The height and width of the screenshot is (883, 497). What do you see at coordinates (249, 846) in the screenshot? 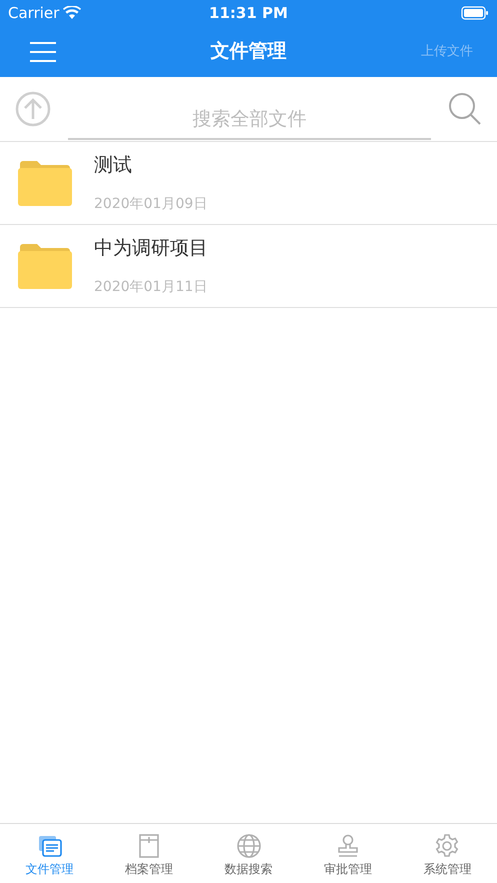
I see `globe-icon` at bounding box center [249, 846].